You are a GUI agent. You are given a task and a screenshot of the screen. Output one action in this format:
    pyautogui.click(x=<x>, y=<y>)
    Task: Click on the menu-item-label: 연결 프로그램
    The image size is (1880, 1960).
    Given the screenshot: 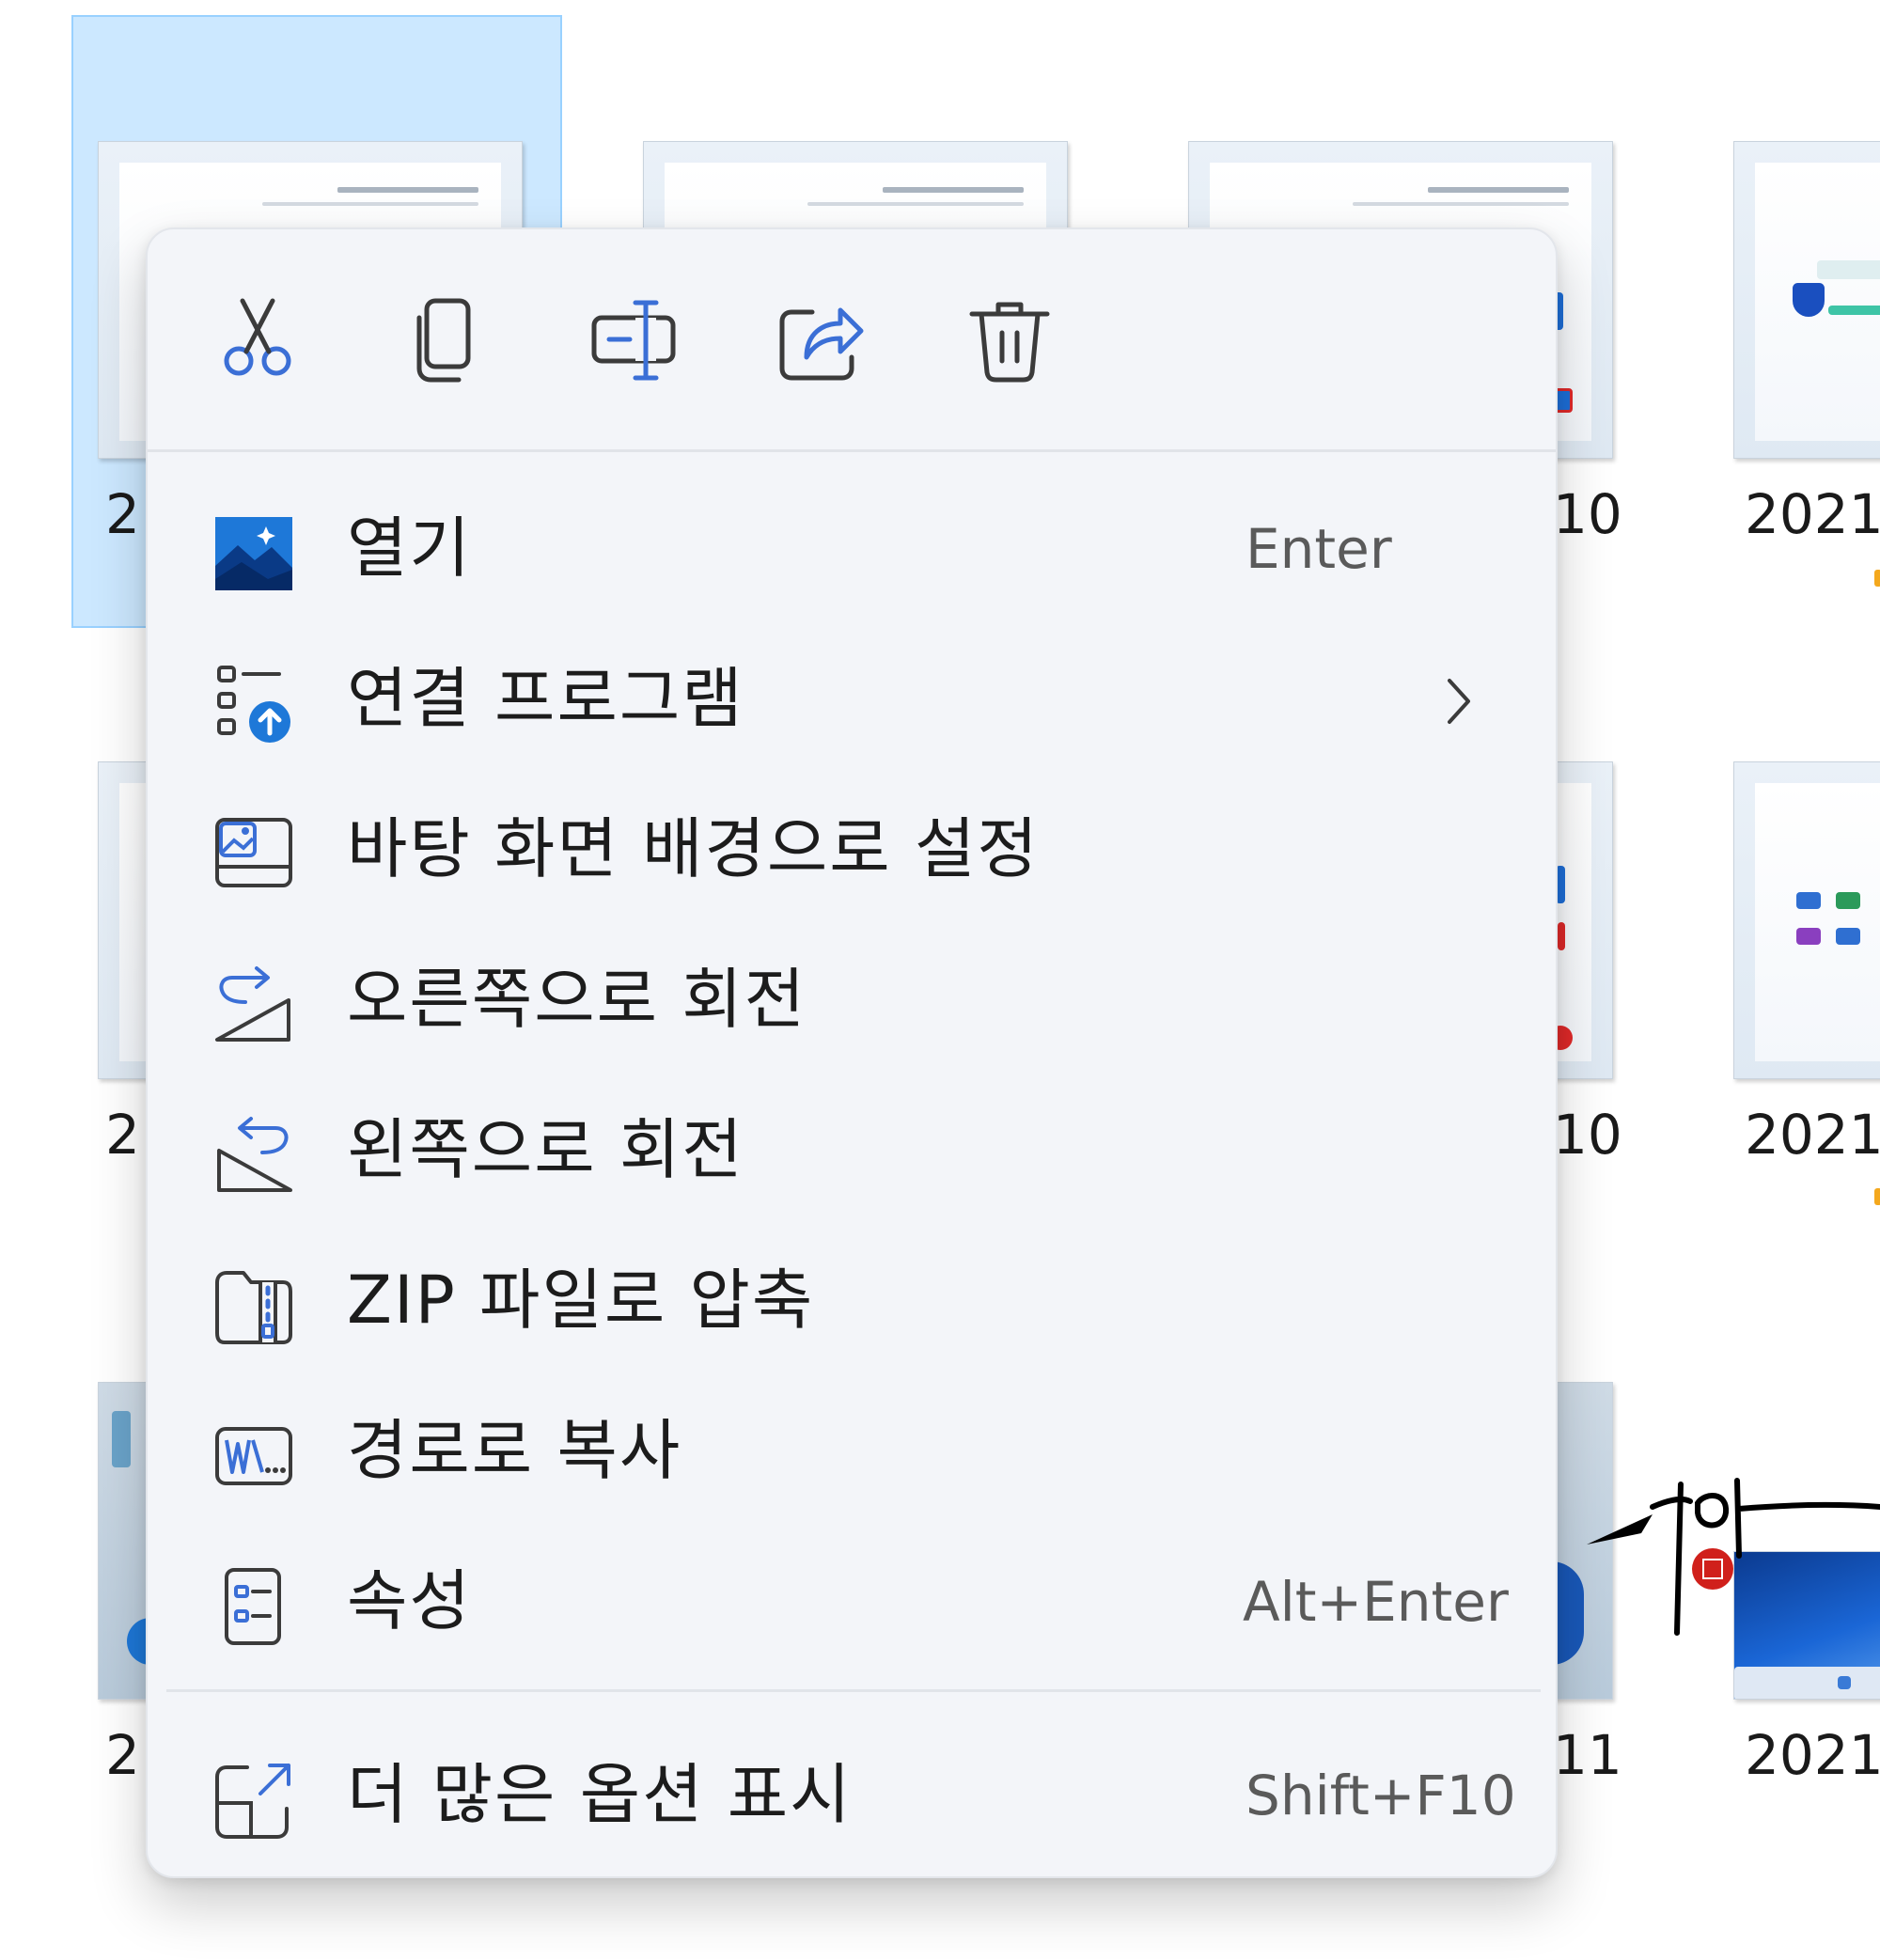 What is the action you would take?
    pyautogui.click(x=545, y=698)
    